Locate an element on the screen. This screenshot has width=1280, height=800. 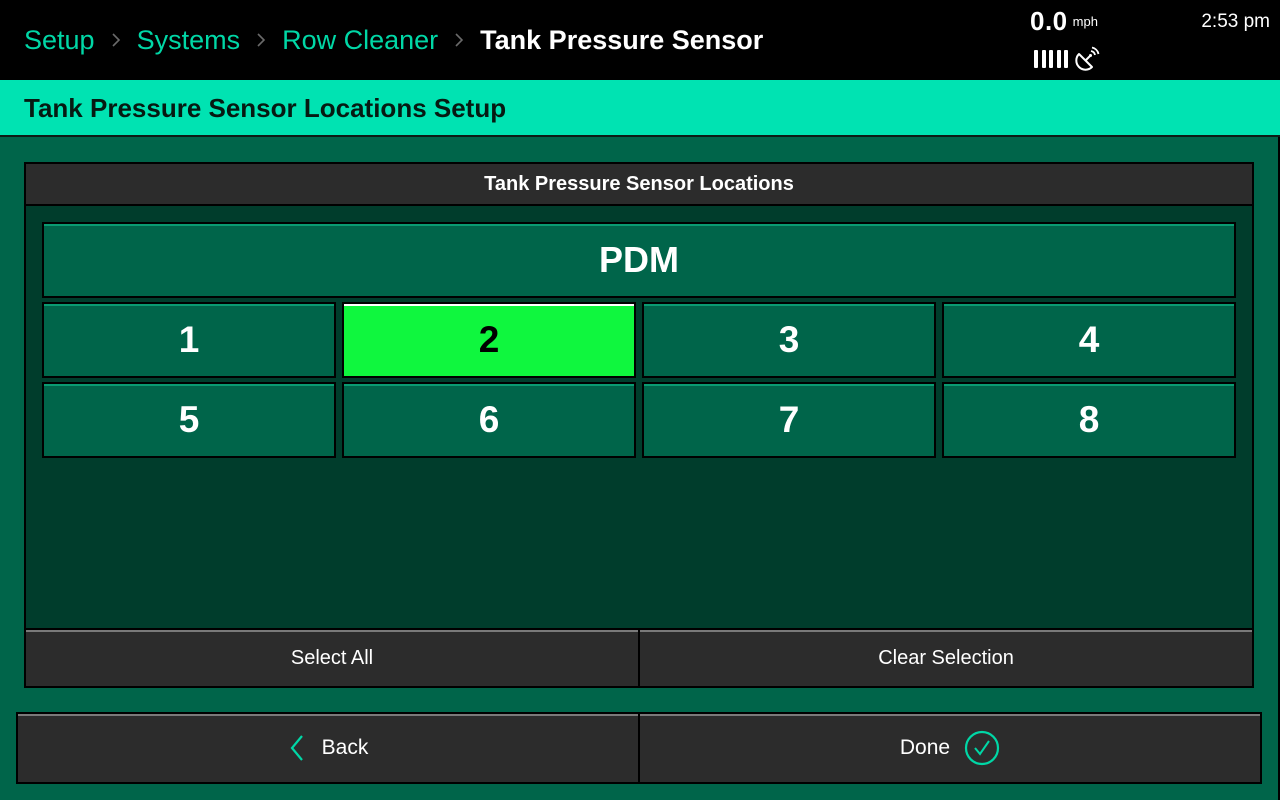
speed-readout: 0.0 mph is located at coordinates (1064, 21).